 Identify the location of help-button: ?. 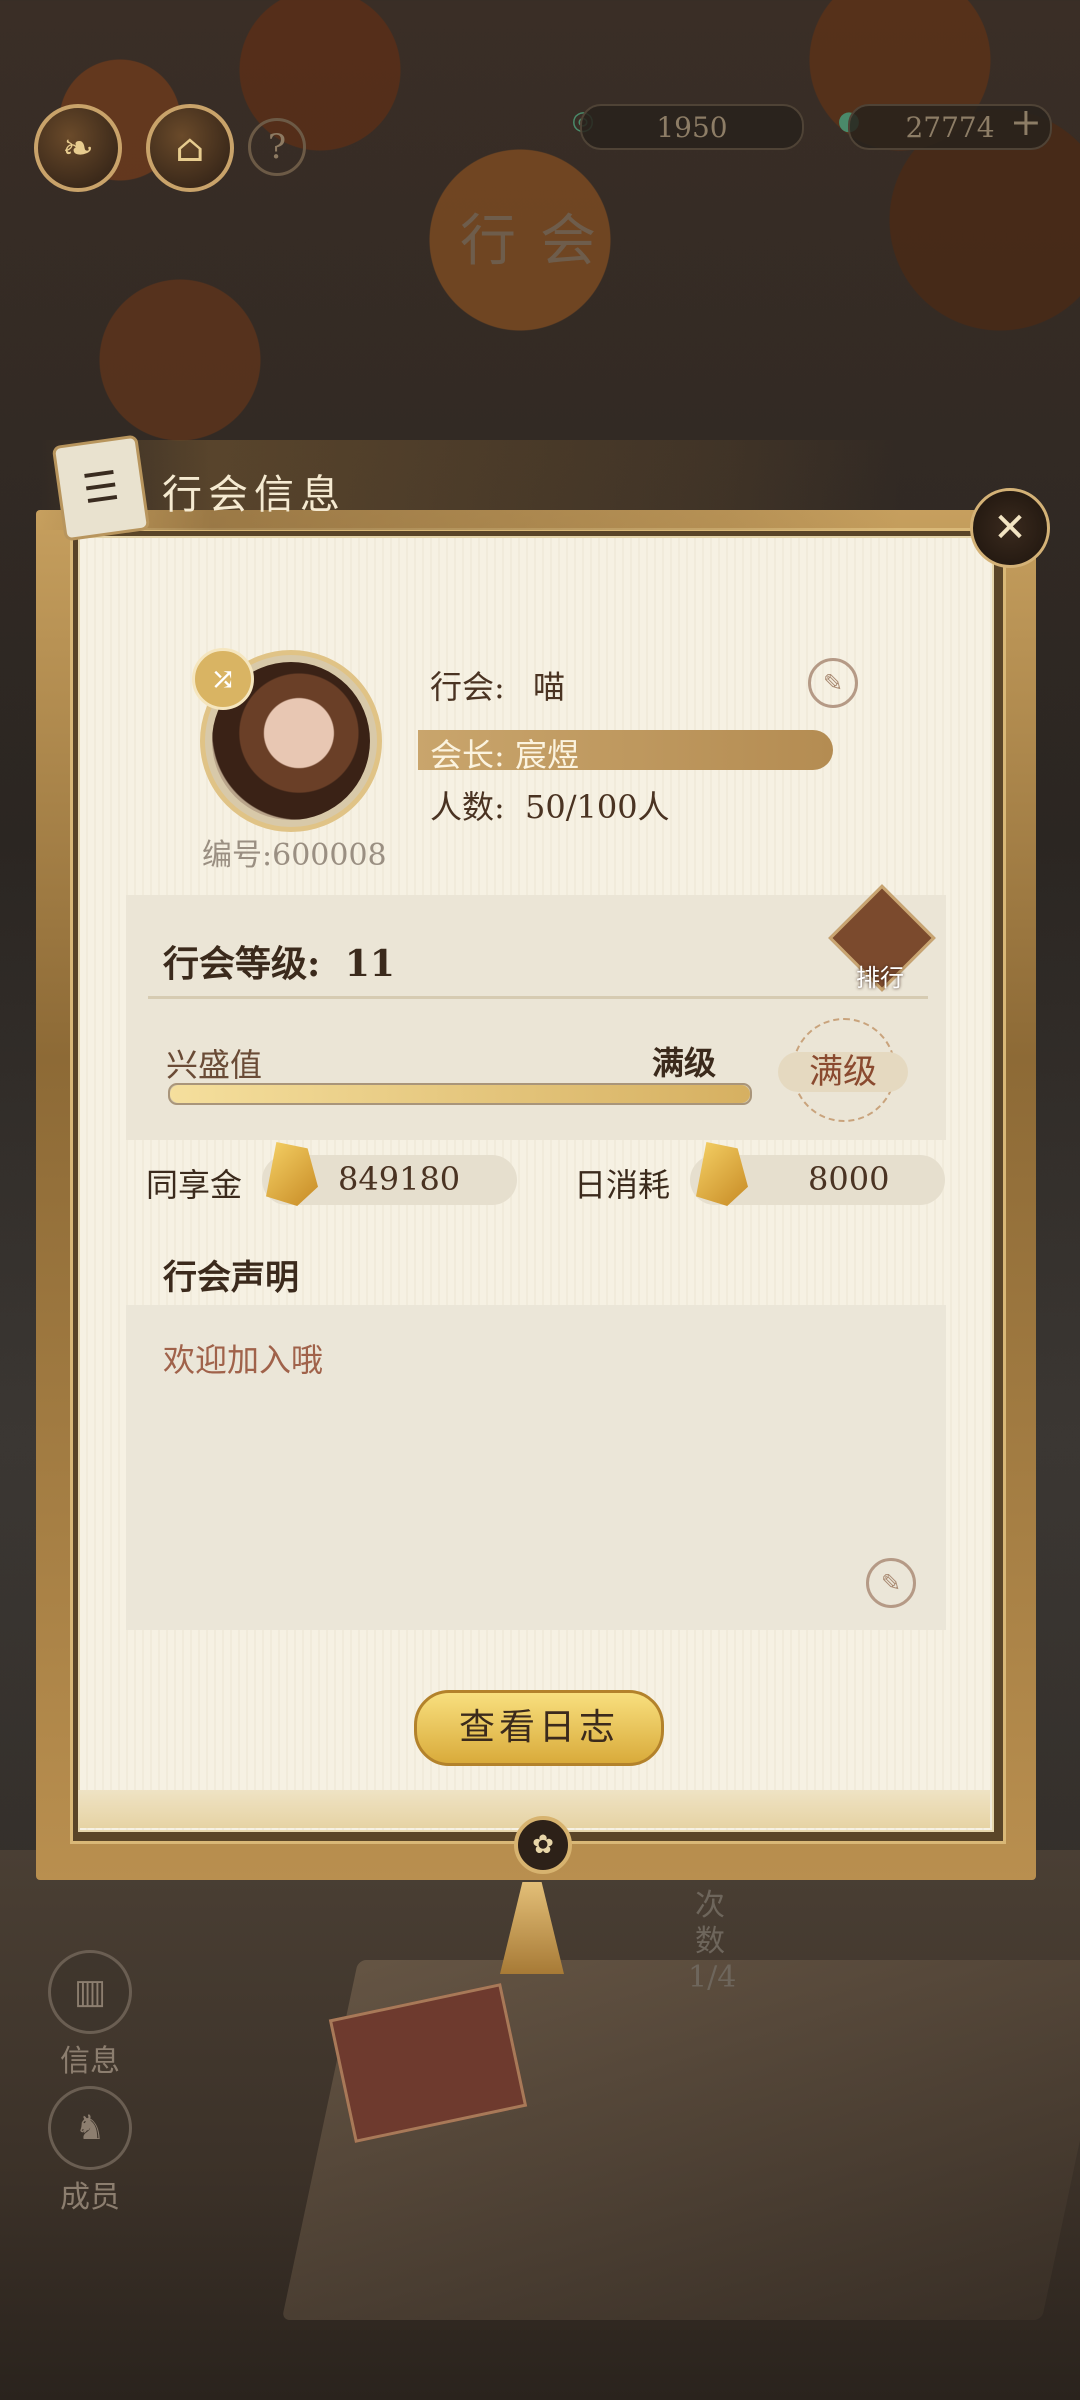
(277, 147).